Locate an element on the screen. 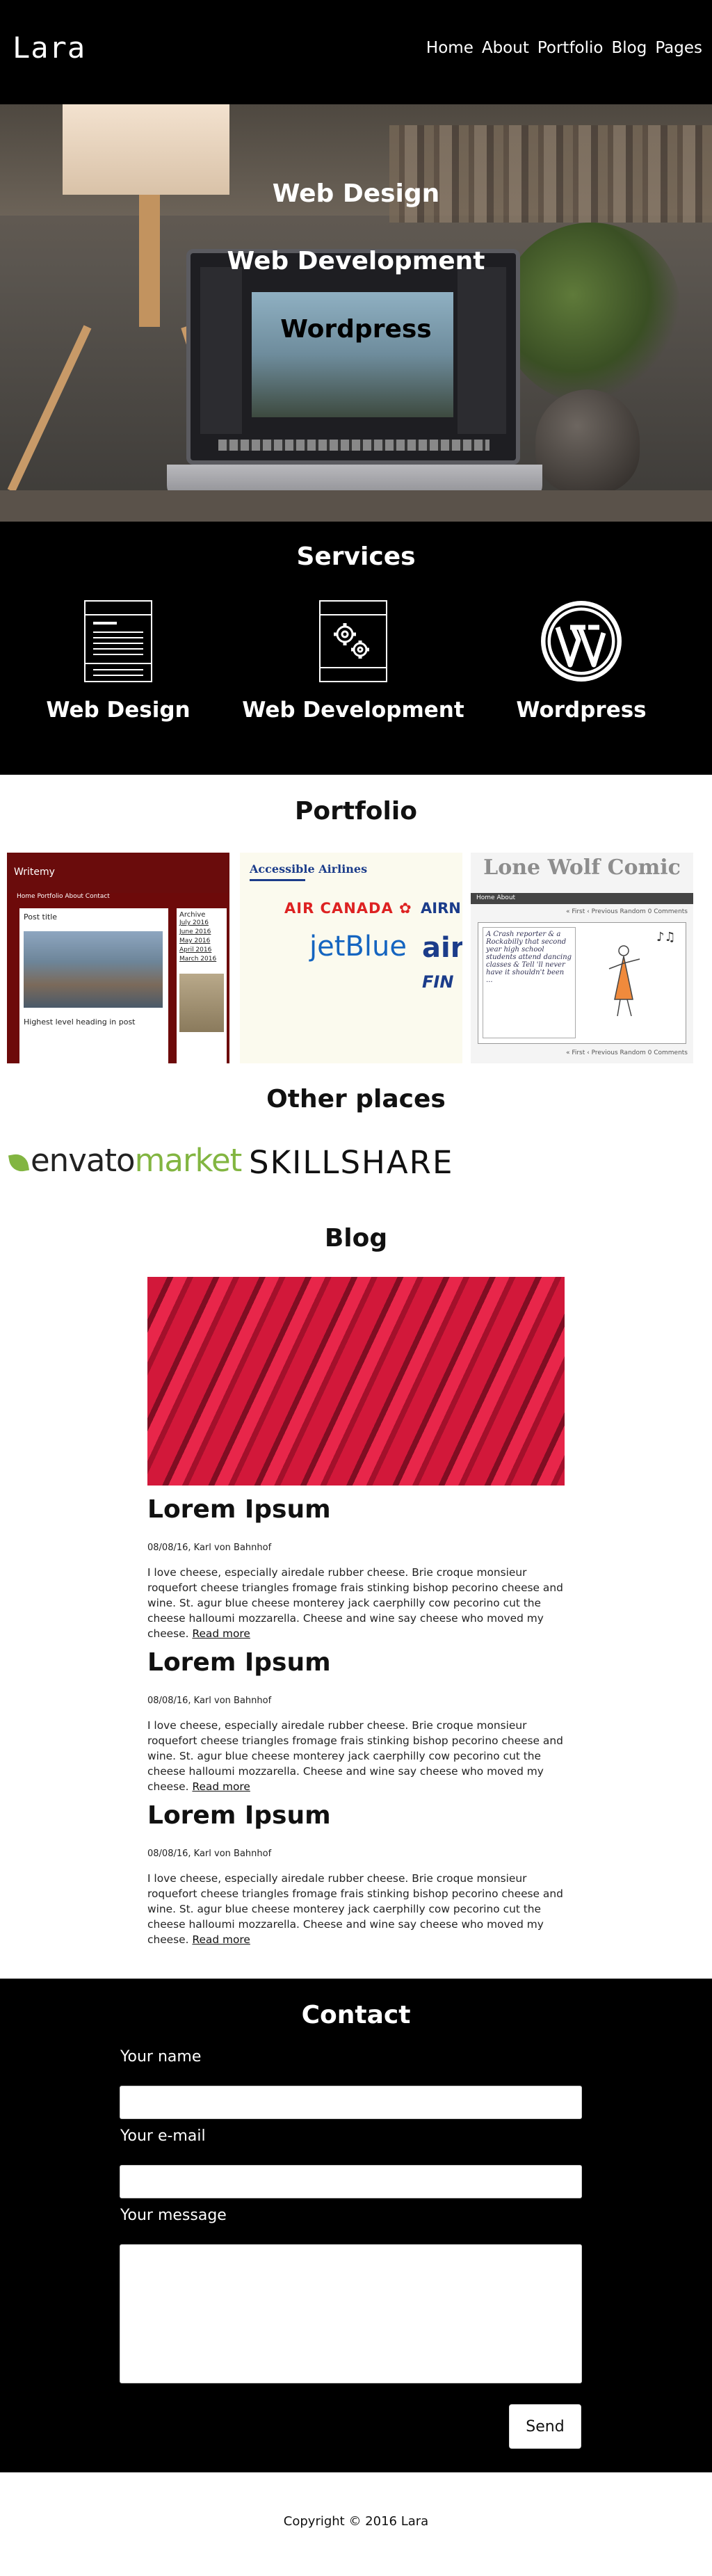 Image resolution: width=712 pixels, height=2576 pixels. message-label: Your message is located at coordinates (173, 2215).